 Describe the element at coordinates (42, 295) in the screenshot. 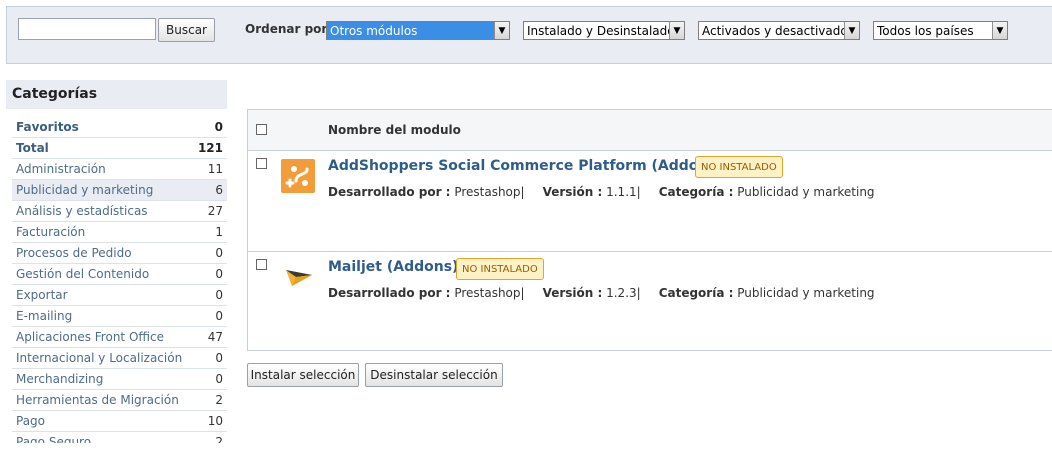

I see `sidebar-item-label: Exportar` at that location.